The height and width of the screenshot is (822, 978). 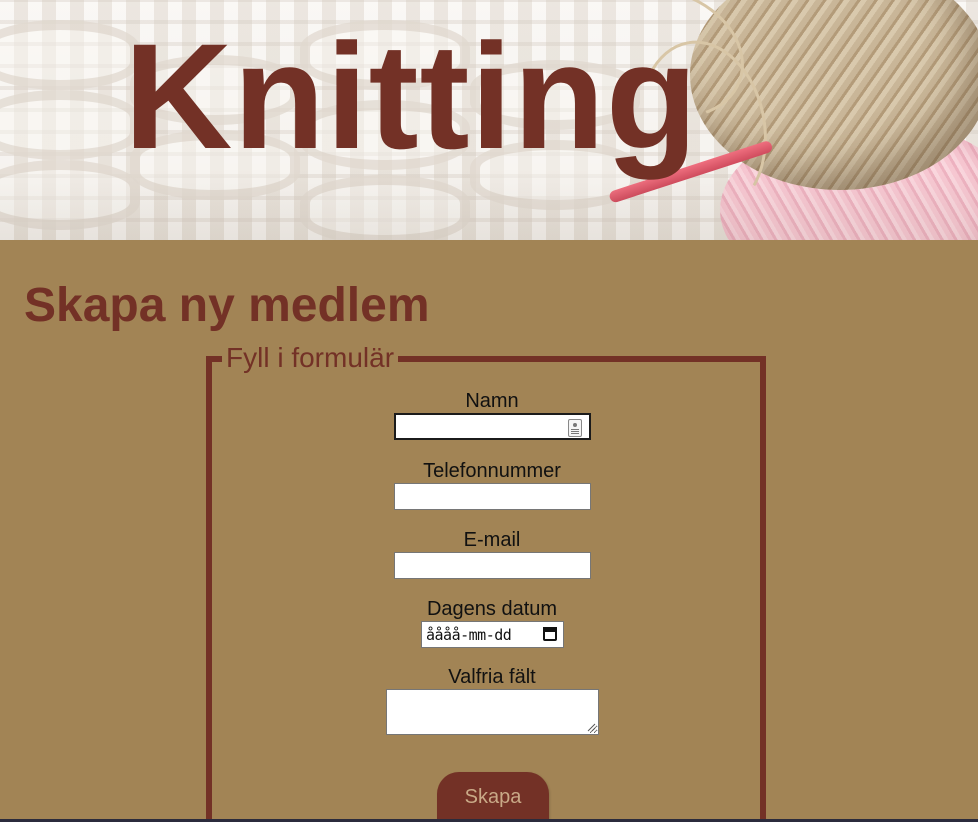 What do you see at coordinates (492, 712) in the screenshot?
I see `optional-textarea` at bounding box center [492, 712].